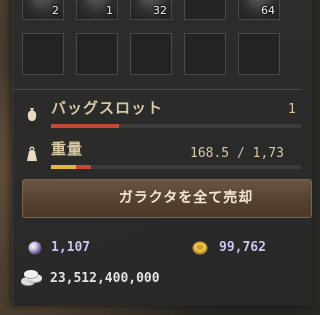 The width and height of the screenshot is (320, 315). Describe the element at coordinates (151, 10) in the screenshot. I see `inventory-slot: 32` at that location.